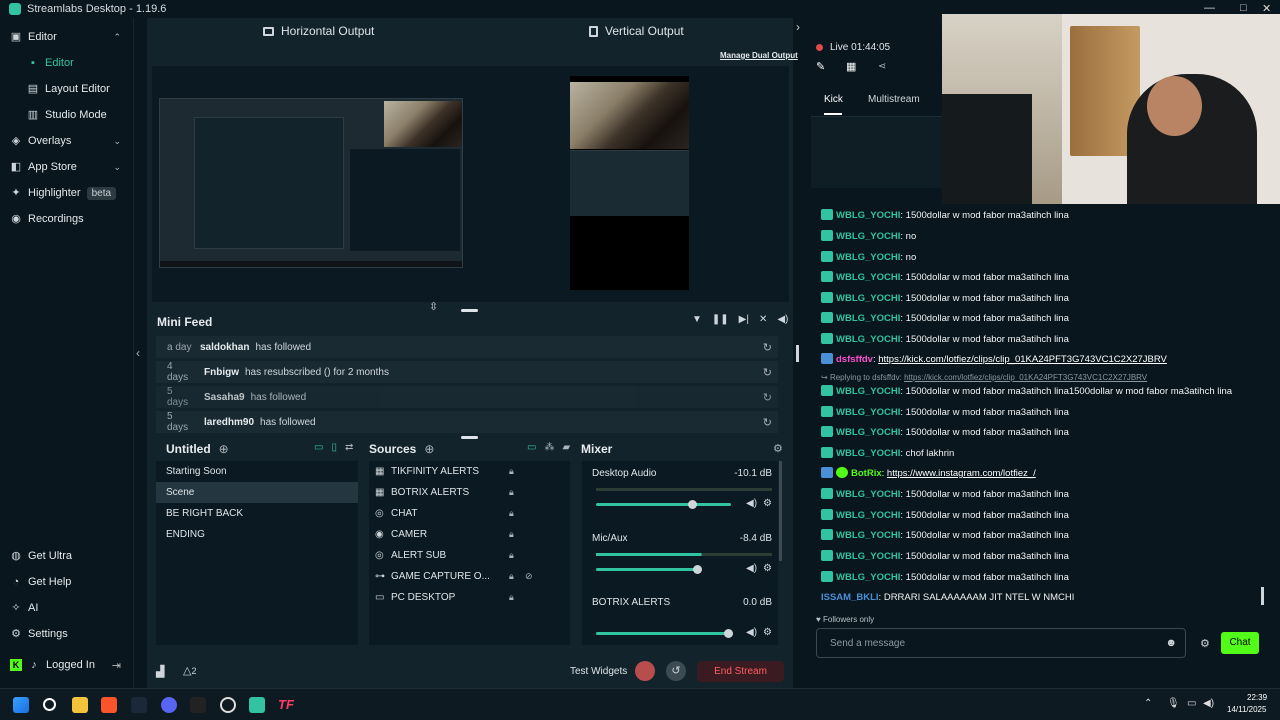  I want to click on scrollbar, so click(797, 353).